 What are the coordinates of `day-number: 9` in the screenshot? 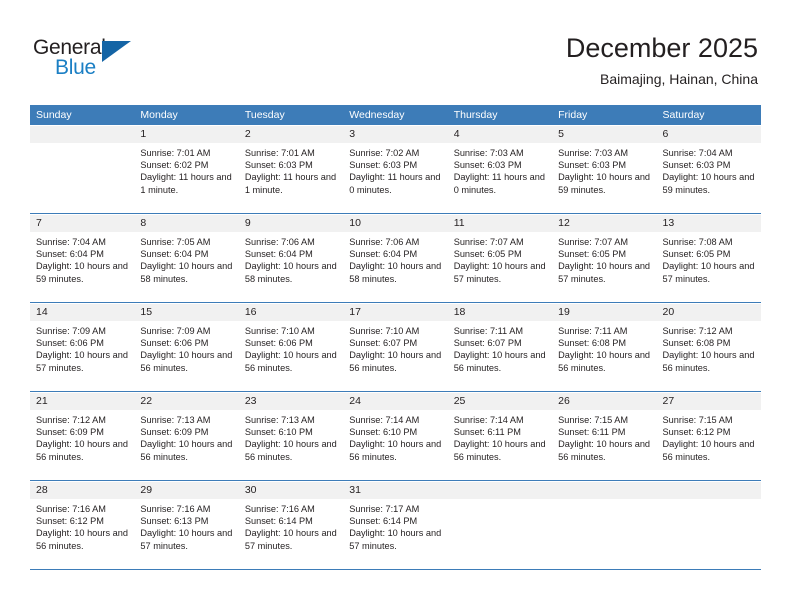 It's located at (291, 223).